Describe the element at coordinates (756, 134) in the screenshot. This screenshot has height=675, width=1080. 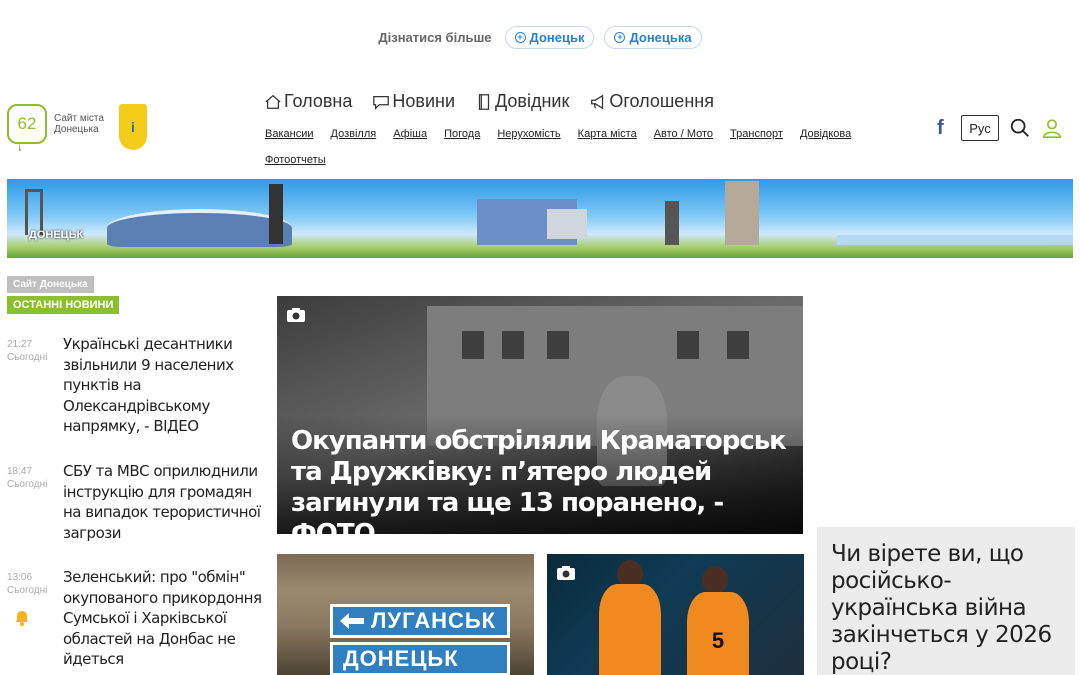
I see `subnav-link-transport: Транспорт` at that location.